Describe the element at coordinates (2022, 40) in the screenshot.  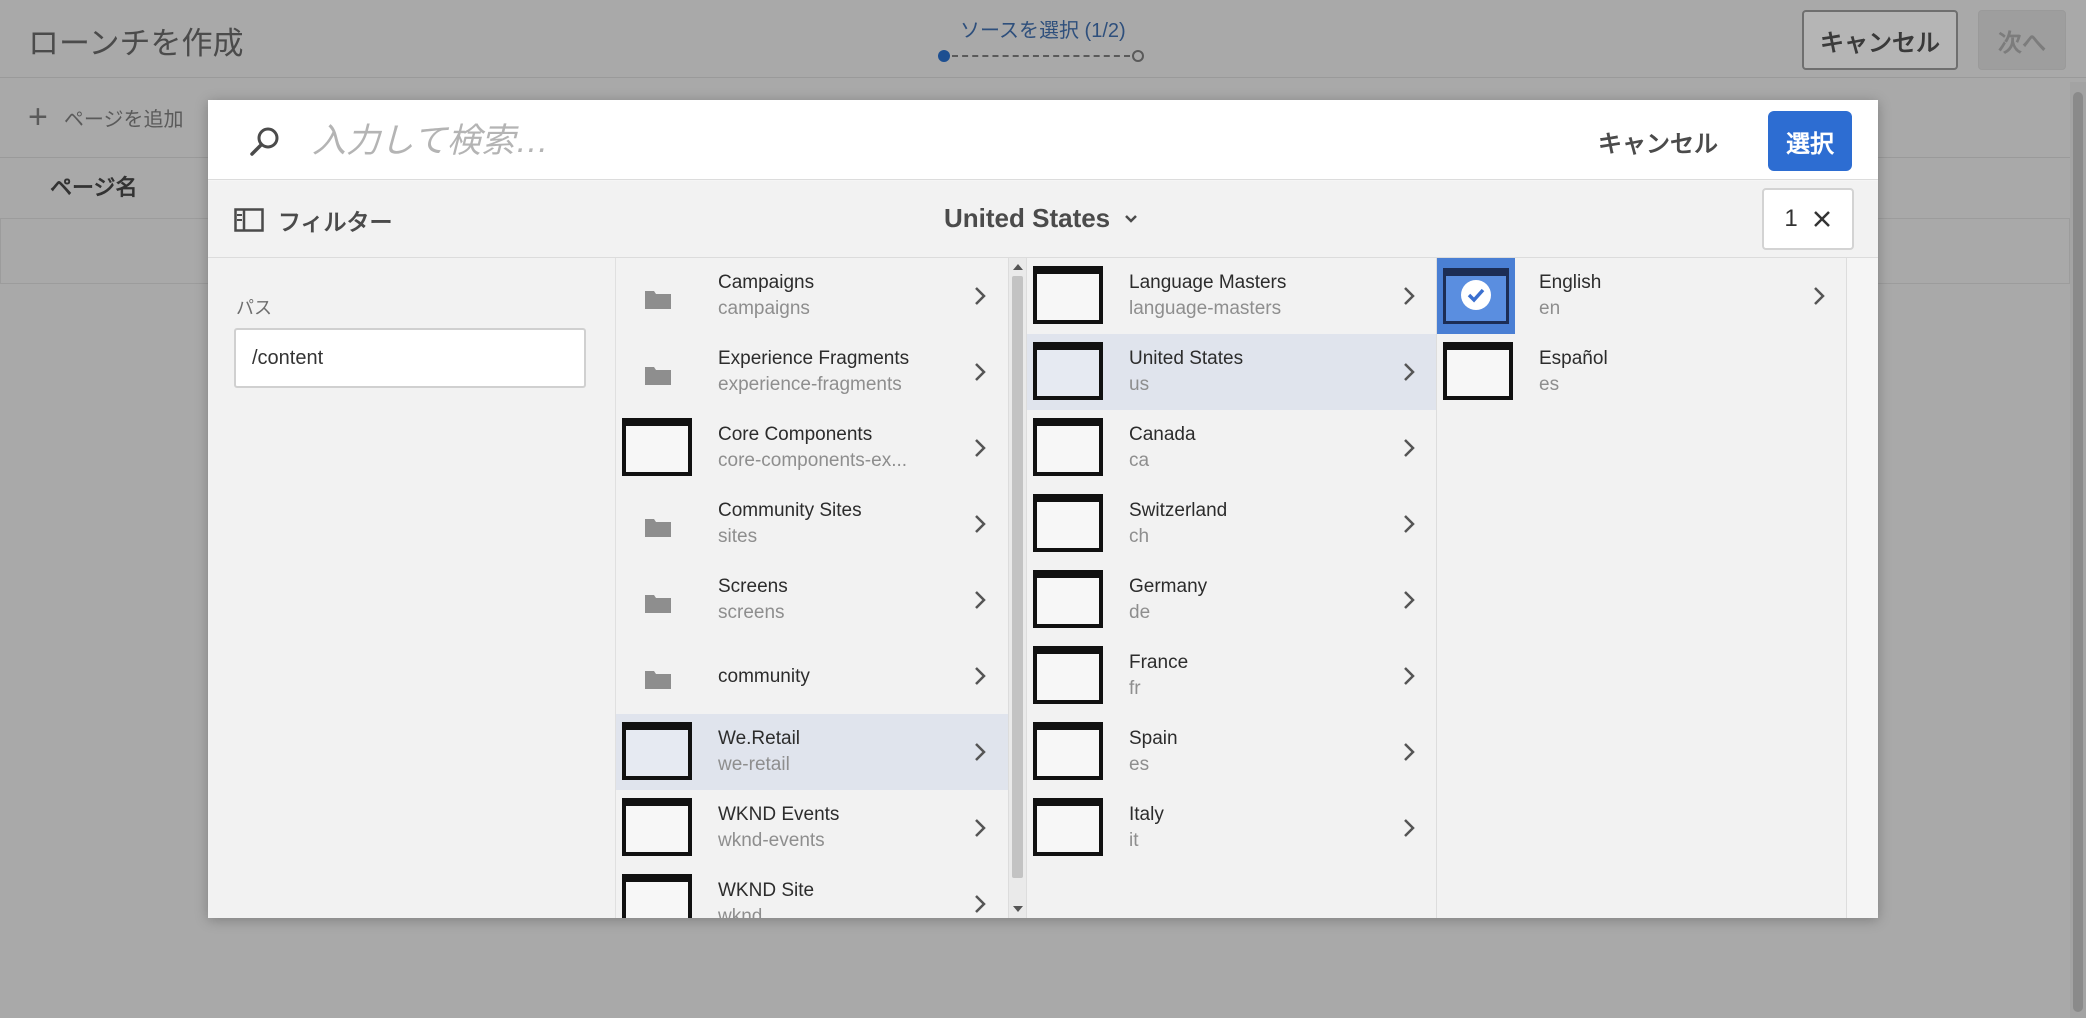
I see `wizard-next-button: 次へ` at that location.